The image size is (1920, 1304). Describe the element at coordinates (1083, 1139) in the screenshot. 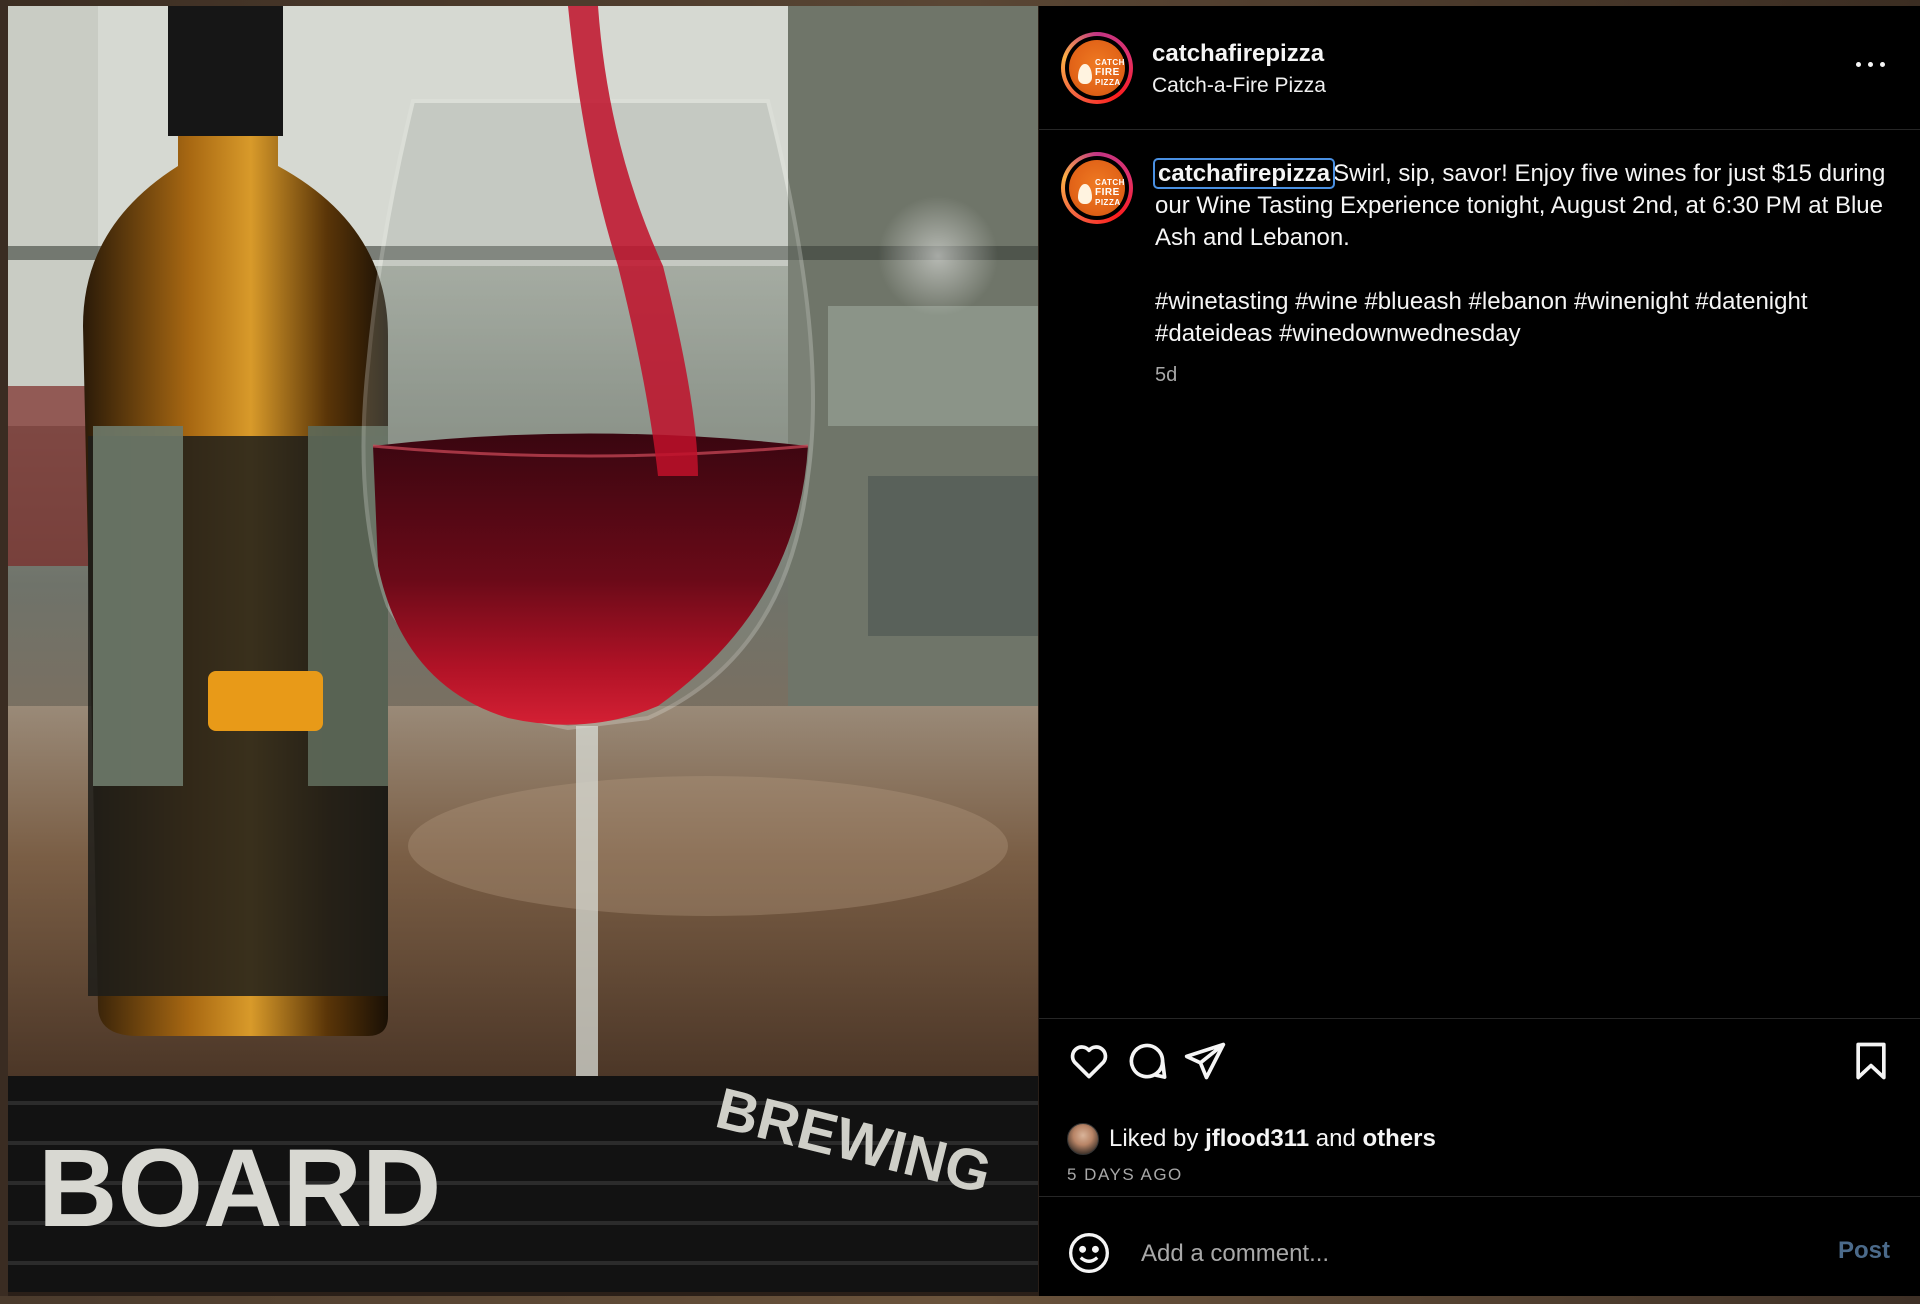

I see `liker-avatar` at that location.